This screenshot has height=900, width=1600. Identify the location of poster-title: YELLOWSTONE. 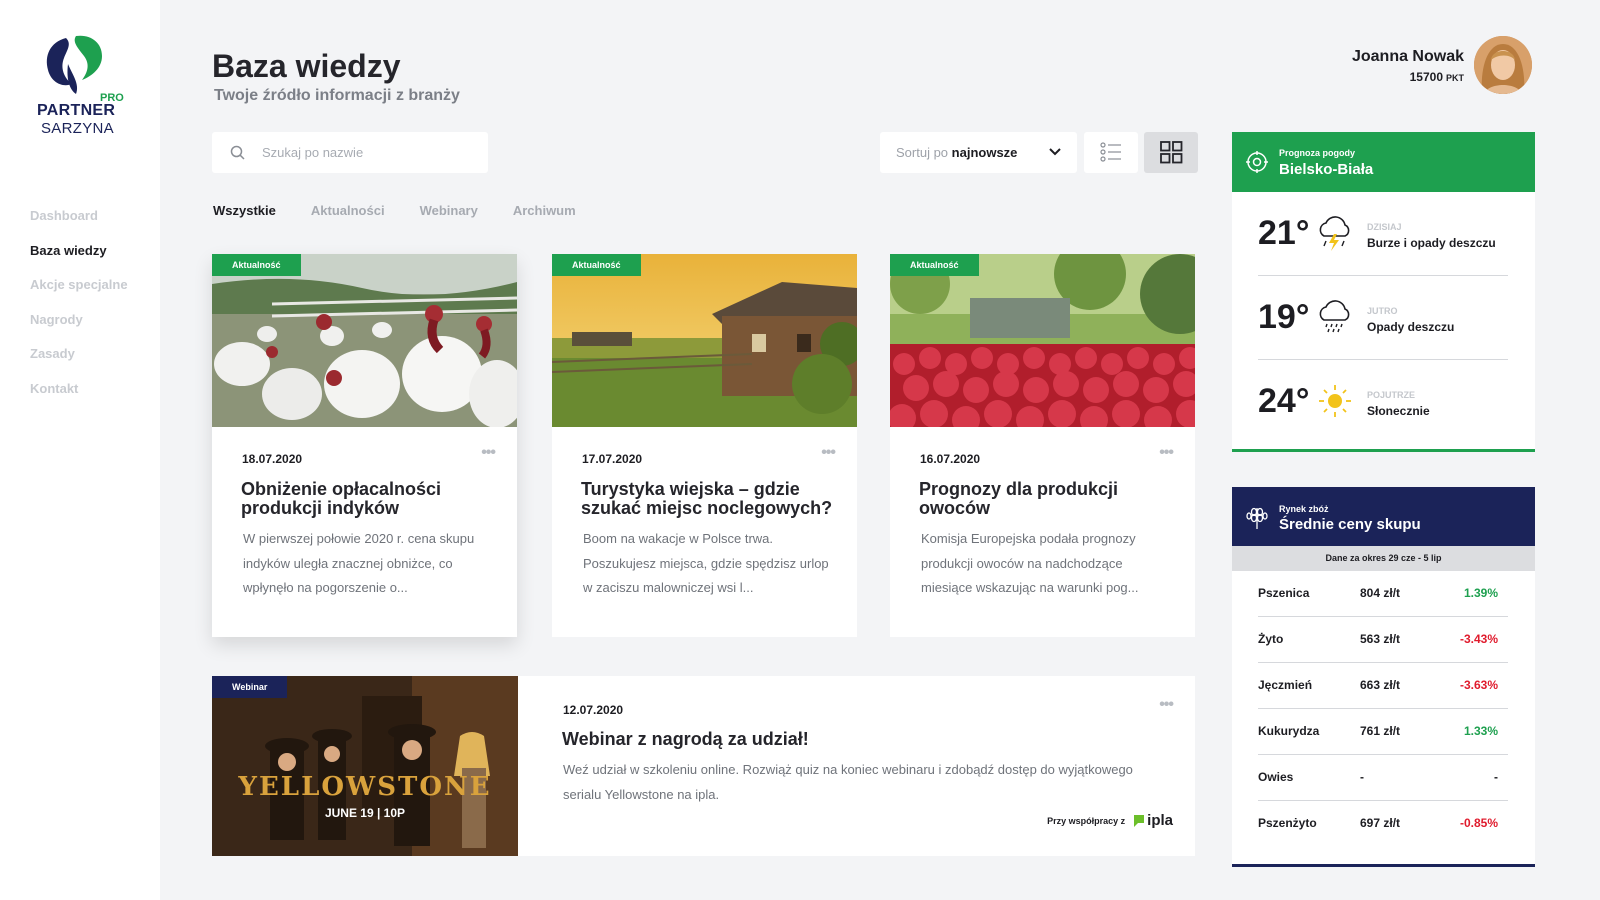
(365, 787).